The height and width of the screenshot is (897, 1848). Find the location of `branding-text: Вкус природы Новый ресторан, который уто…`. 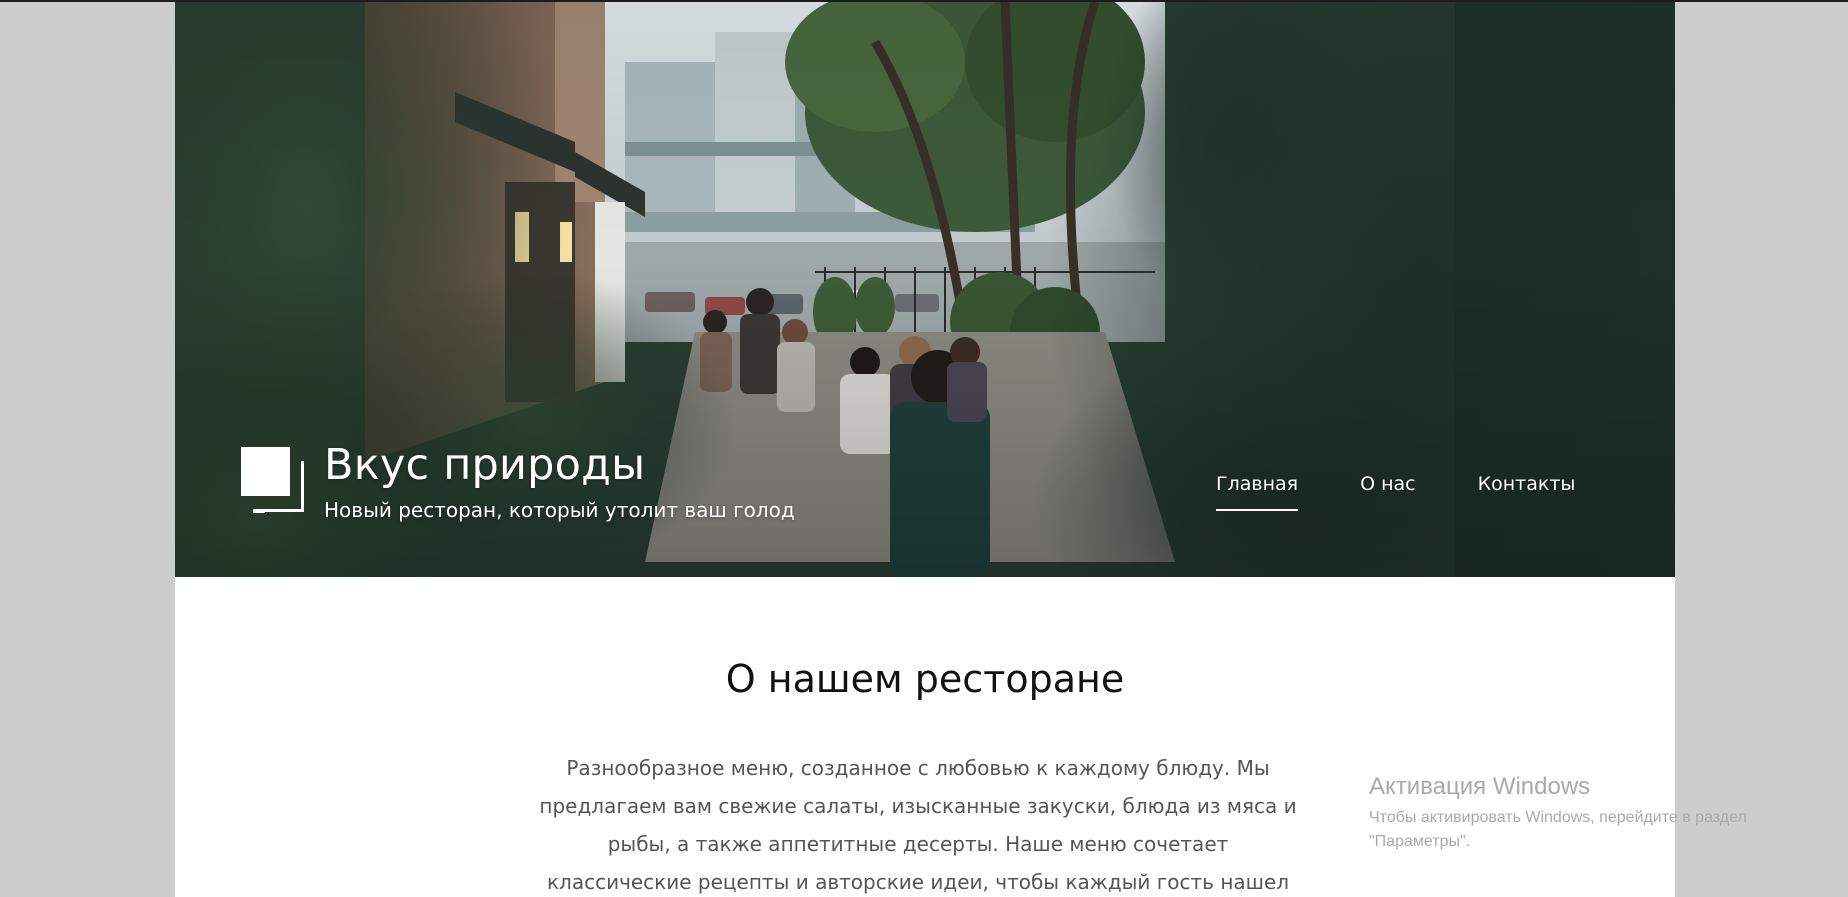

branding-text: Вкус природы Новый ресторан, который уто… is located at coordinates (559, 481).